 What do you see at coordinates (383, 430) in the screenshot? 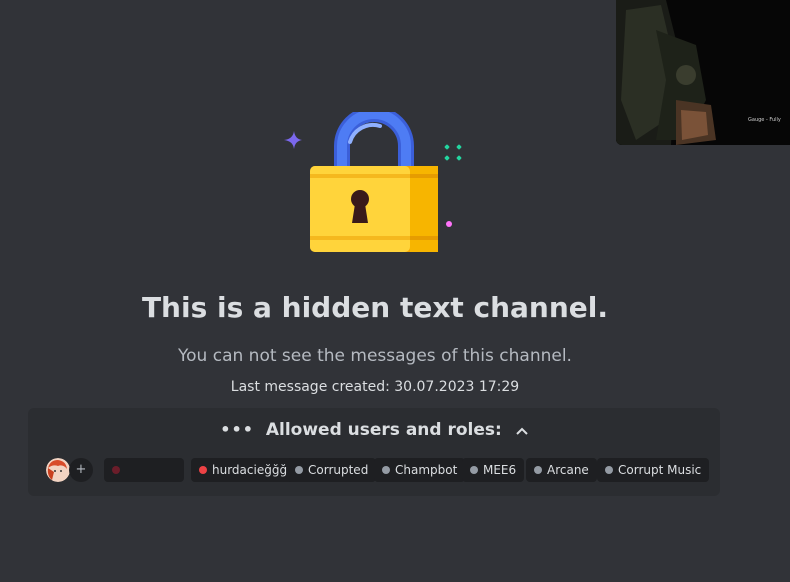
I see `allowed-users-header: Allowed users and roles:` at bounding box center [383, 430].